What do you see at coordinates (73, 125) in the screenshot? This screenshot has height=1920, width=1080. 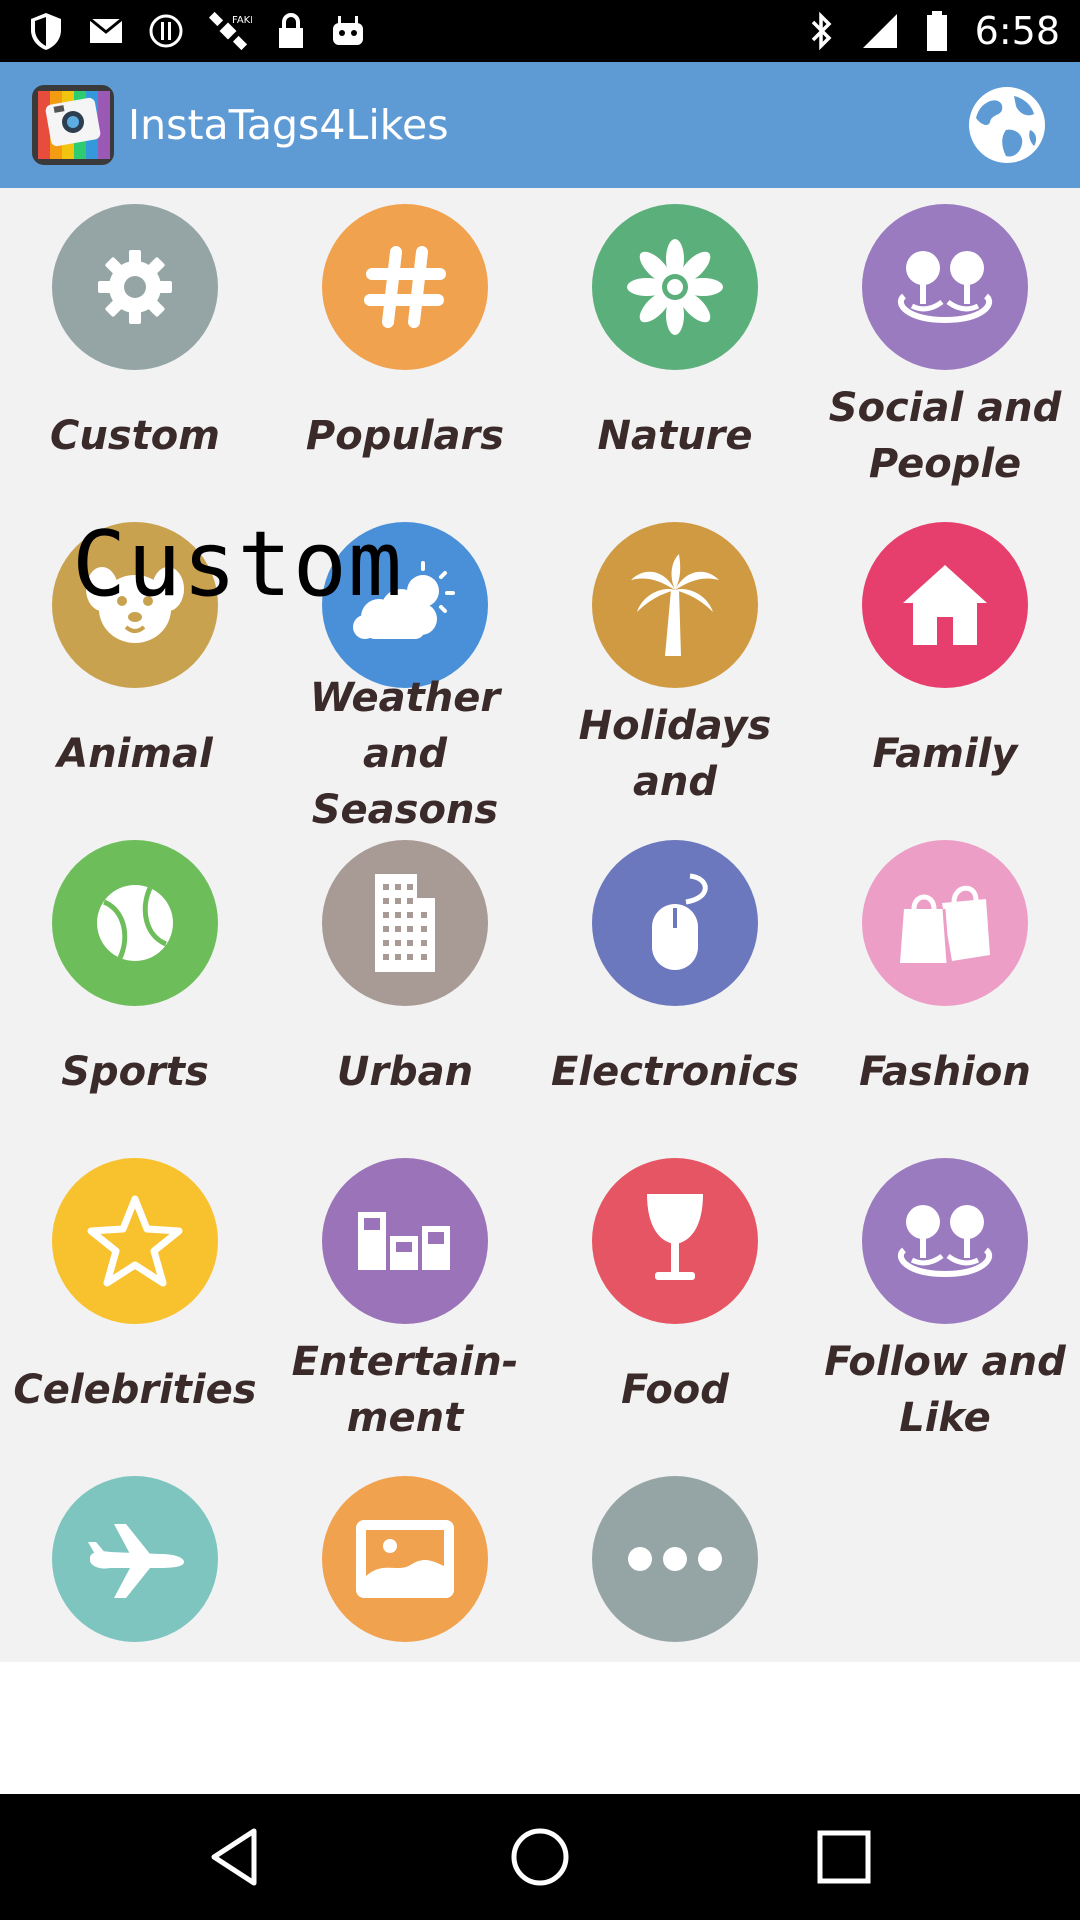 I see `app-camera-logo` at bounding box center [73, 125].